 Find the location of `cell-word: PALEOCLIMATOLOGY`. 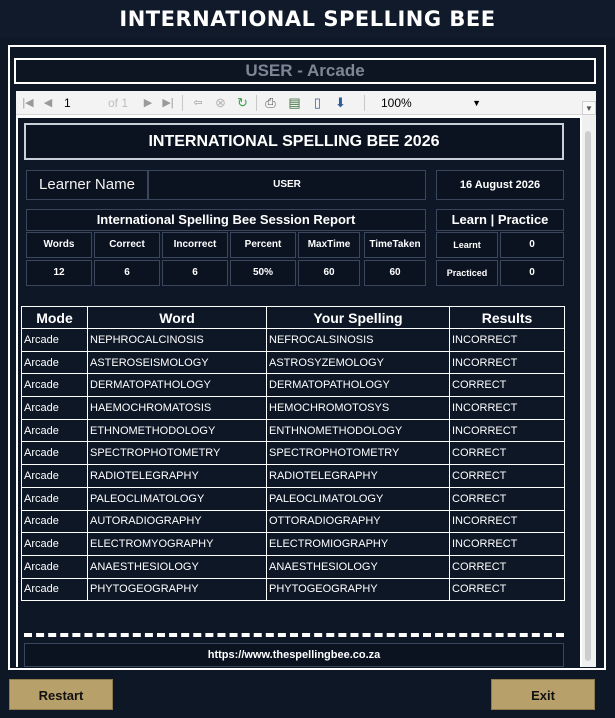

cell-word: PALEOCLIMATOLOGY is located at coordinates (177, 498).